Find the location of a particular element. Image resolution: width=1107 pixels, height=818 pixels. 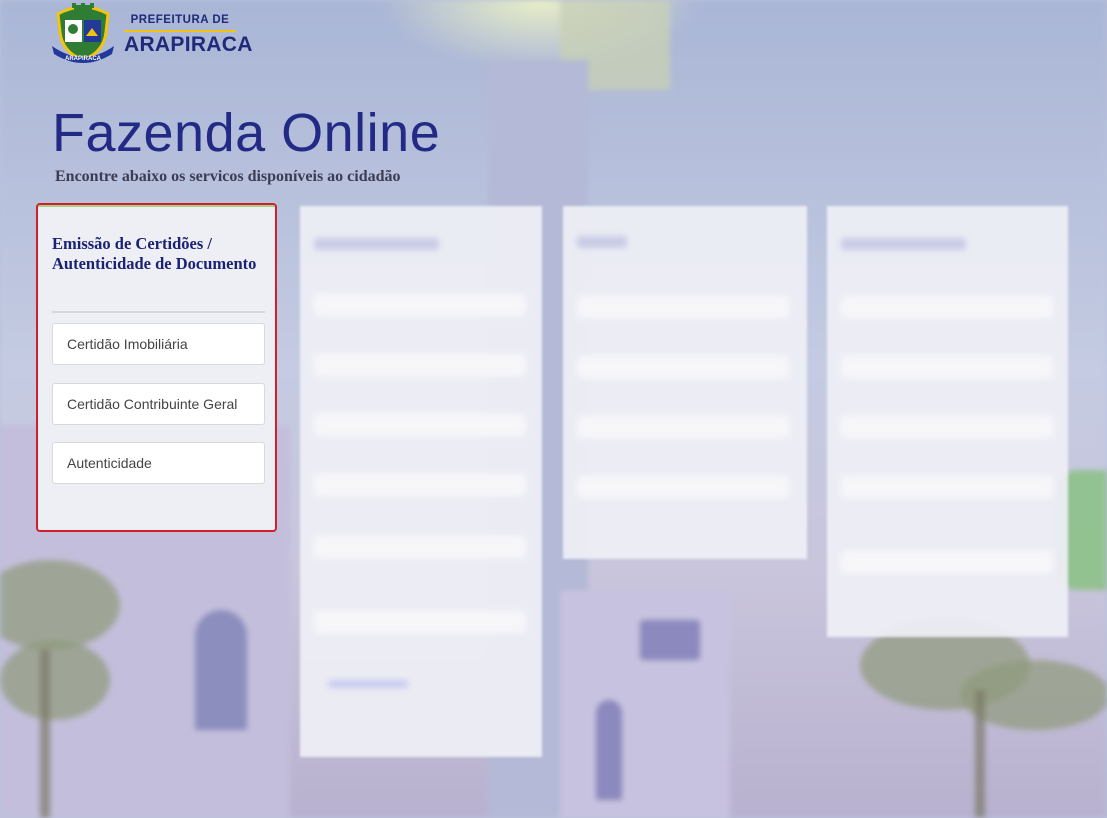

seal-text: ARAPIRACA is located at coordinates (83, 59).